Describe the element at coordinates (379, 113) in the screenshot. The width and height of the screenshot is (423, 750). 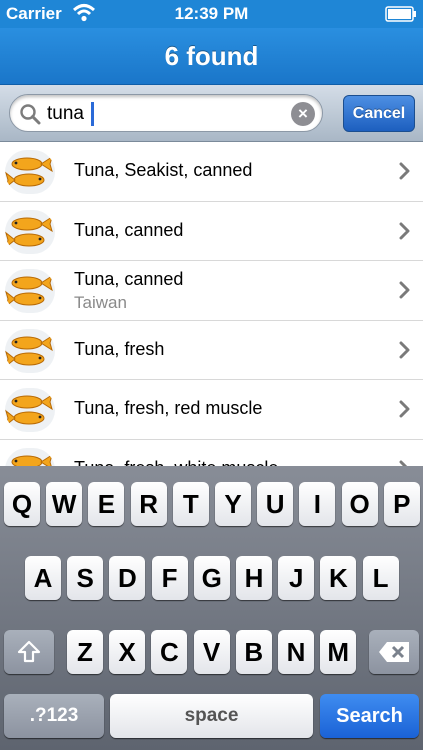
I see `cancel-button: Cancel` at that location.